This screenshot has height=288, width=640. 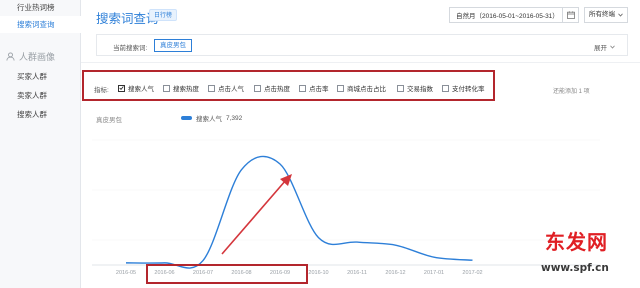 I want to click on highlight-box-months, so click(x=227, y=274).